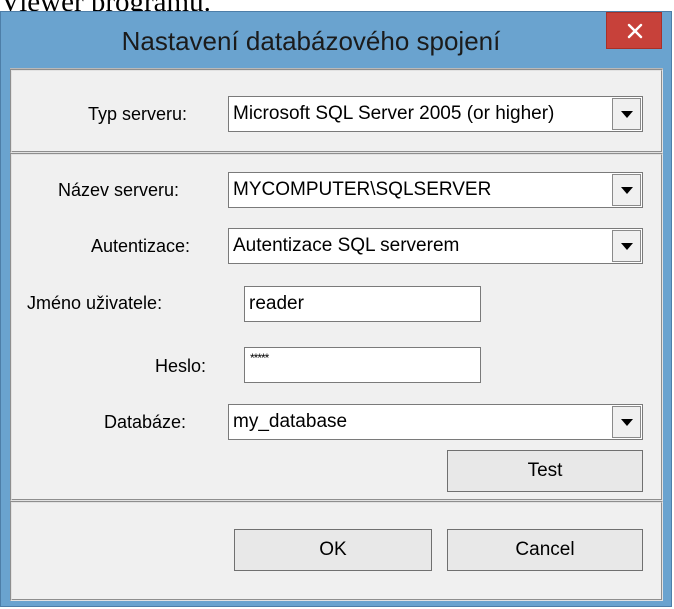 The image size is (674, 609). Describe the element at coordinates (435, 422) in the screenshot. I see `database-select: my_database` at that location.